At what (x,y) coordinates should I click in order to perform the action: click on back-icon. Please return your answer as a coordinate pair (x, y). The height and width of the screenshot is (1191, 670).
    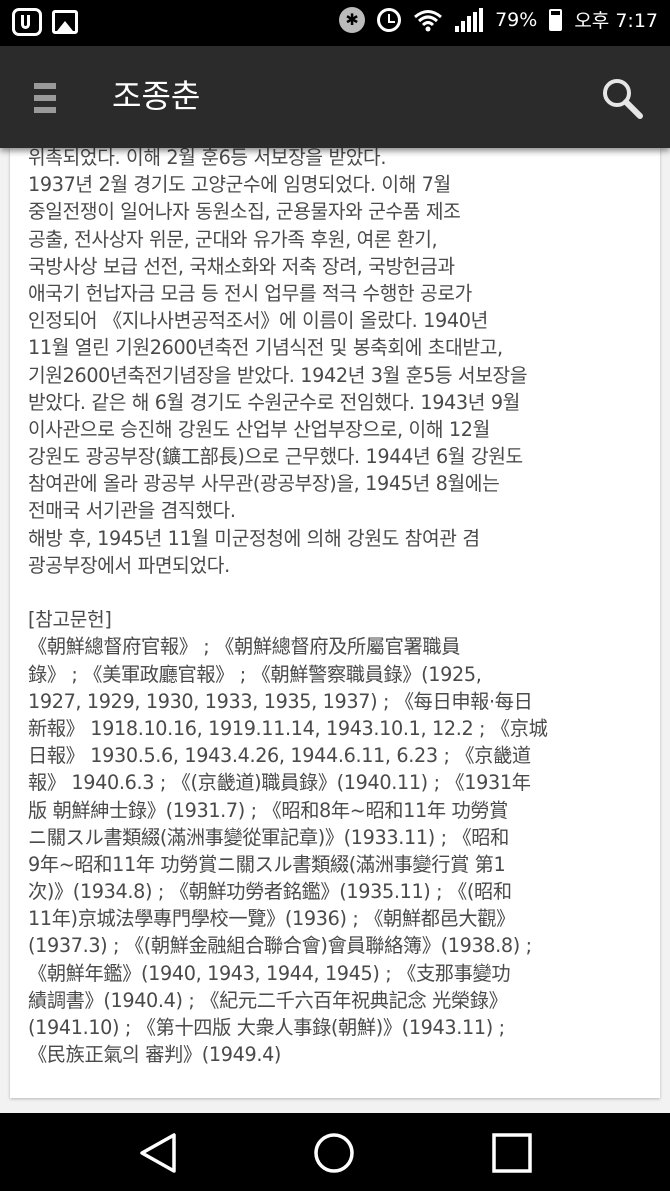
    Looking at the image, I should click on (158, 1153).